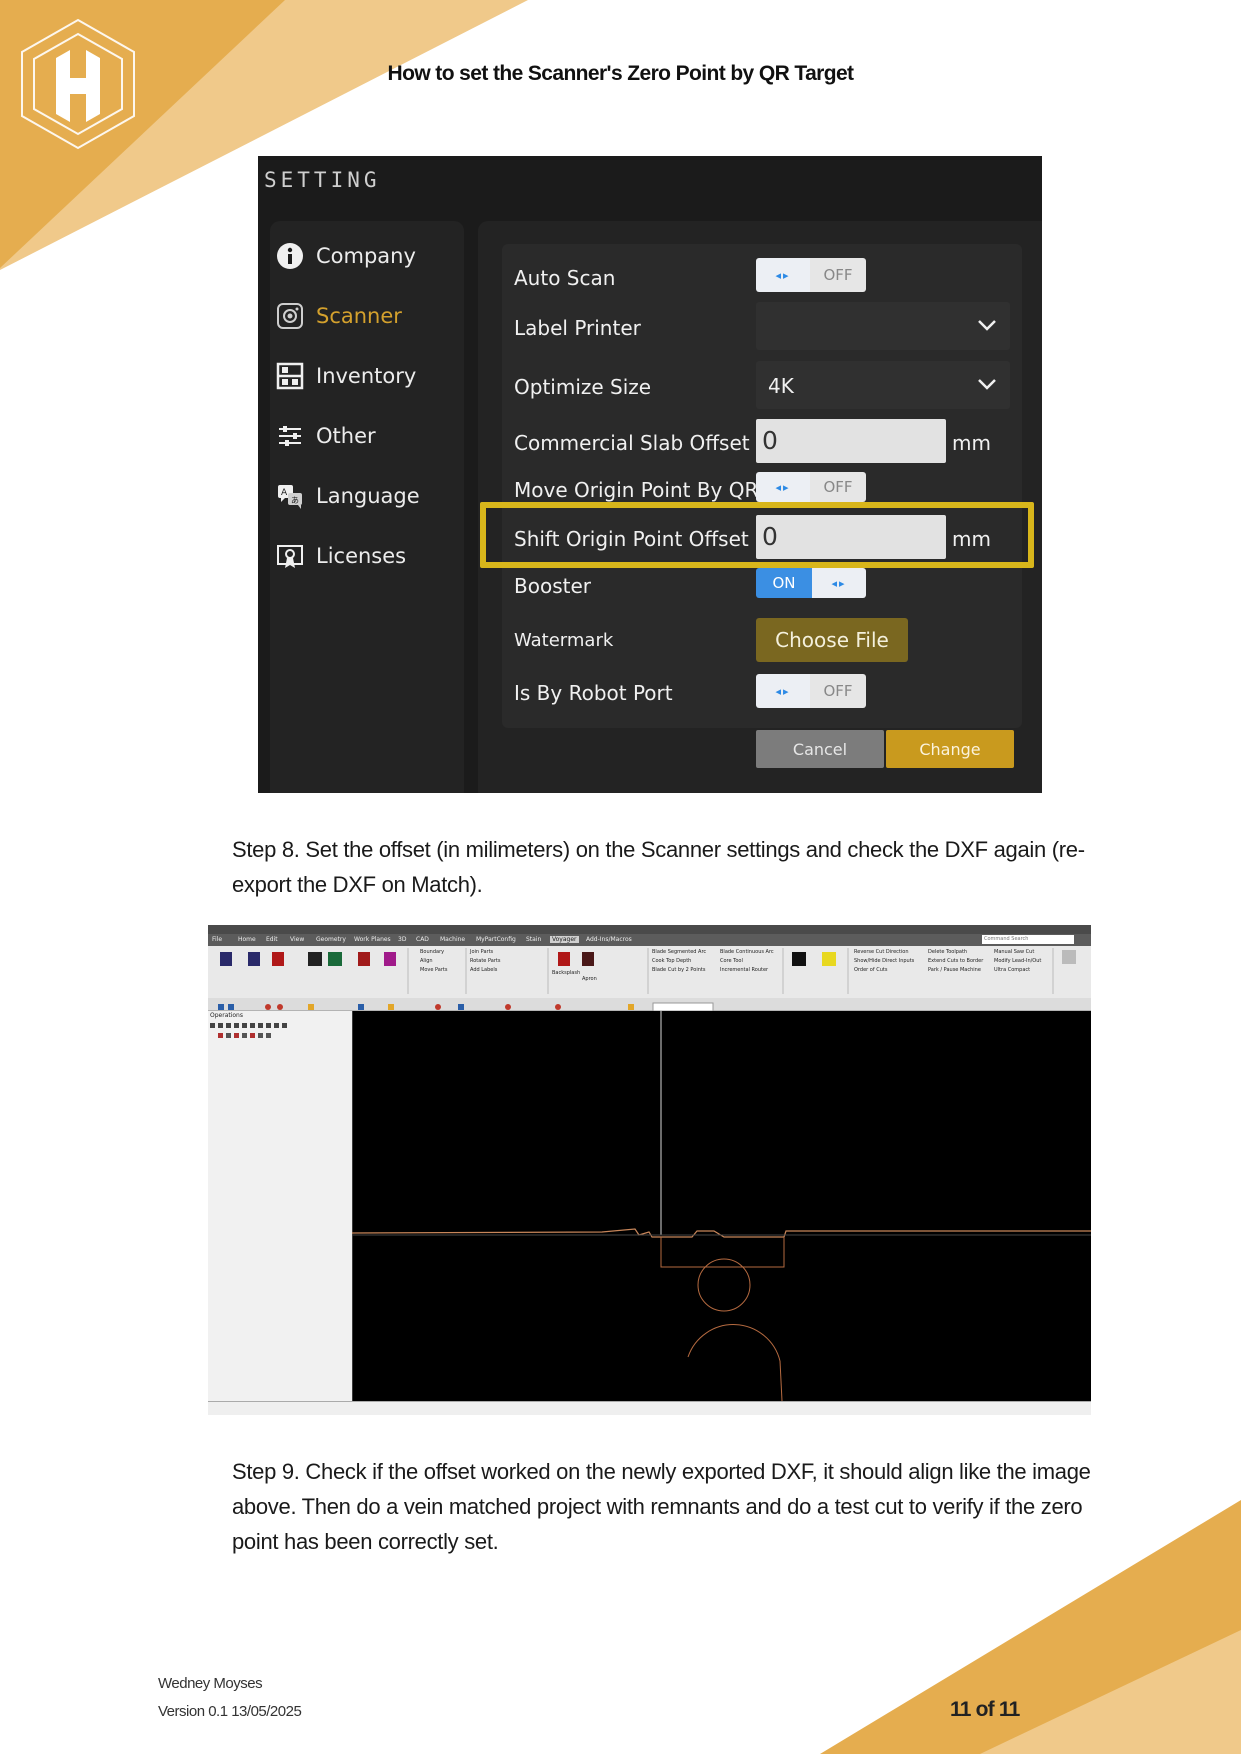  Describe the element at coordinates (950, 749) in the screenshot. I see `change-button: Change` at that location.